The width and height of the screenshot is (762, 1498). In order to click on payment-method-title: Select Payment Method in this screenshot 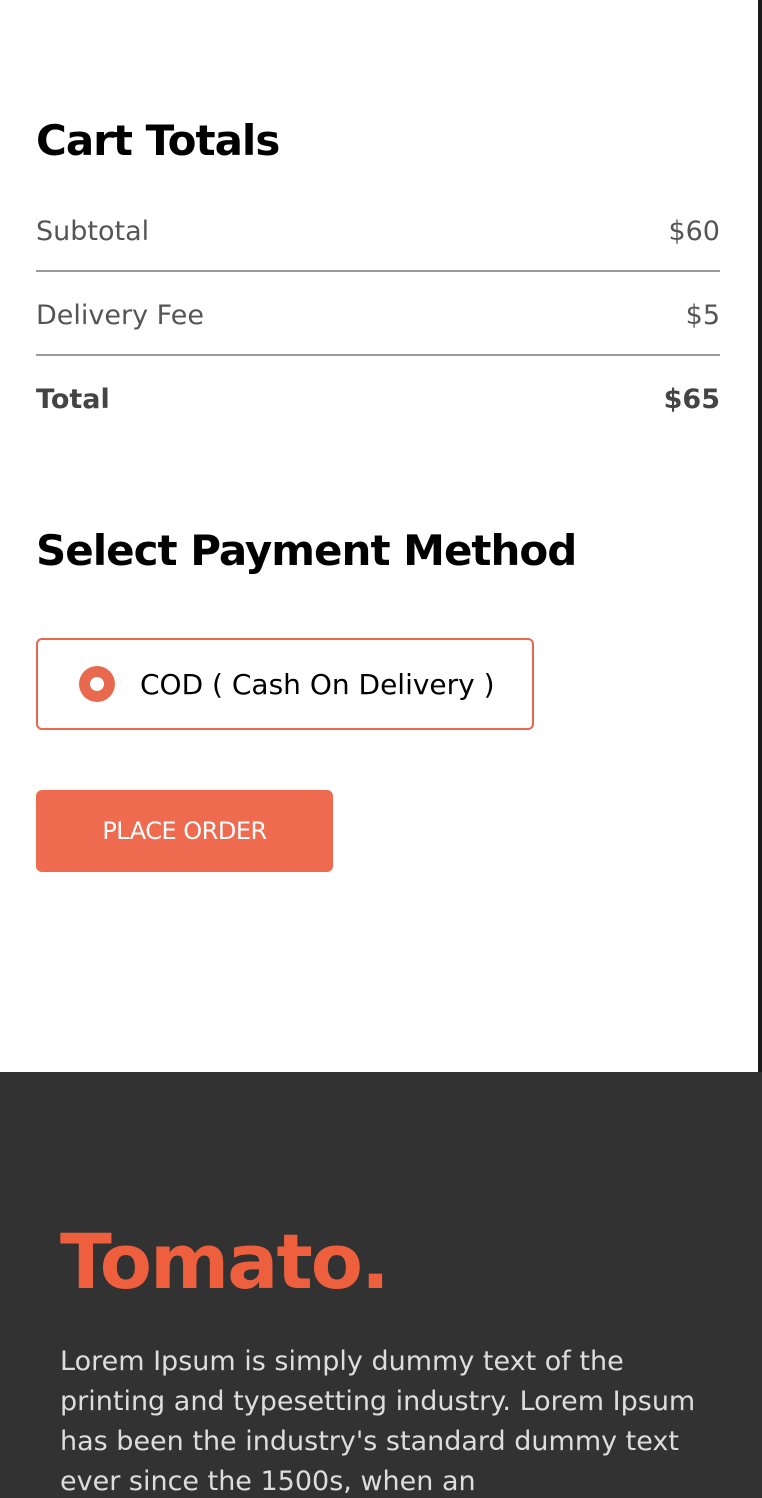, I will do `click(306, 550)`.